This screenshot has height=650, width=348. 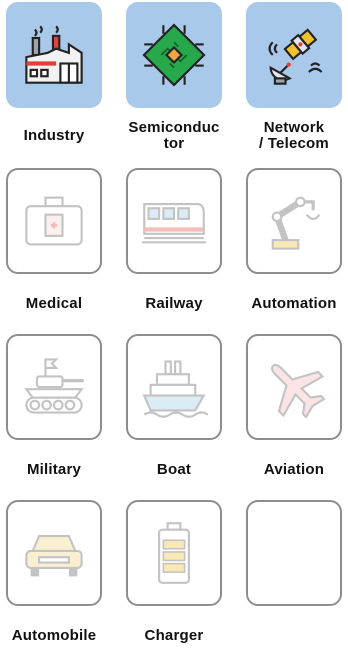 I want to click on category-label-railway: Railway, so click(x=174, y=303).